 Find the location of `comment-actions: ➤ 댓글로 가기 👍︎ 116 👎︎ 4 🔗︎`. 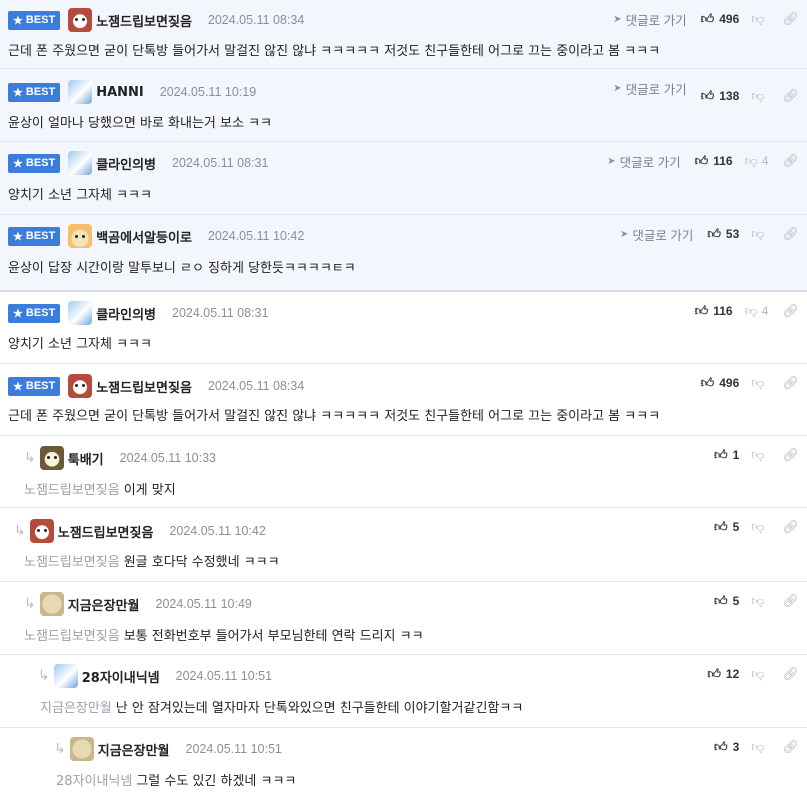

comment-actions: ➤ 댓글로 가기 👍︎ 116 👎︎ 4 🔗︎ is located at coordinates (703, 161).